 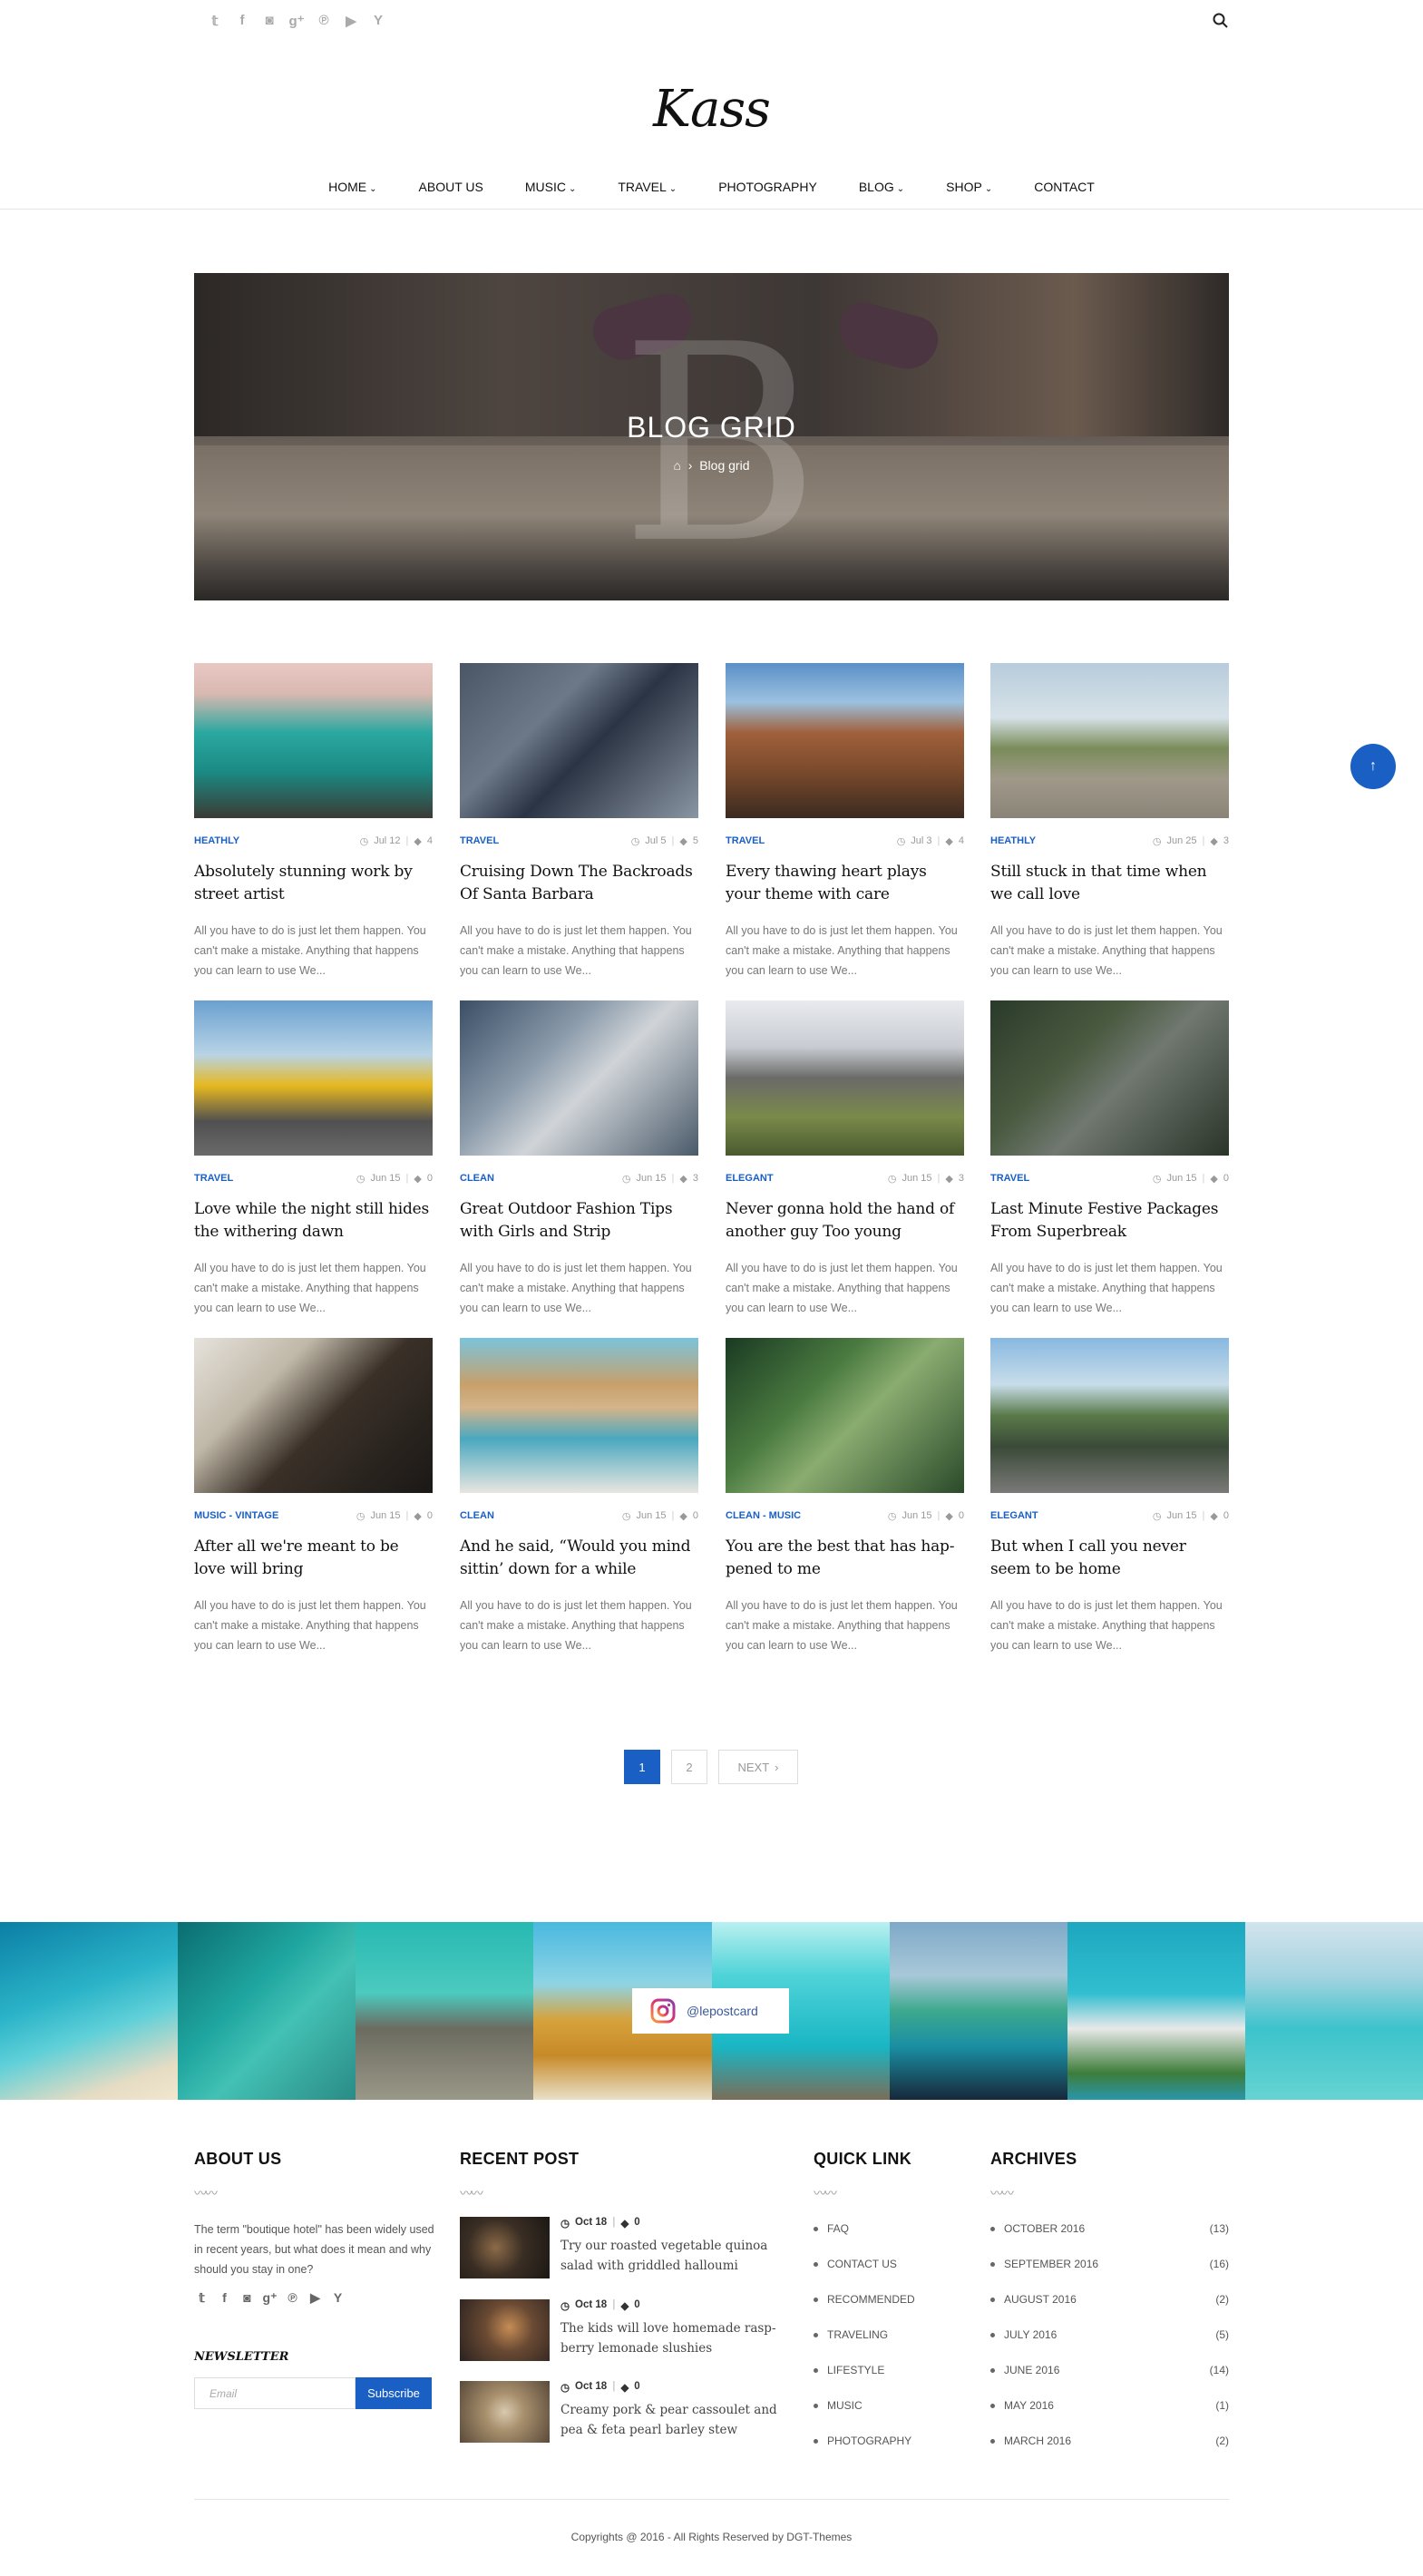 What do you see at coordinates (551, 187) in the screenshot?
I see `nav-item-music: MUSIC ⌄` at bounding box center [551, 187].